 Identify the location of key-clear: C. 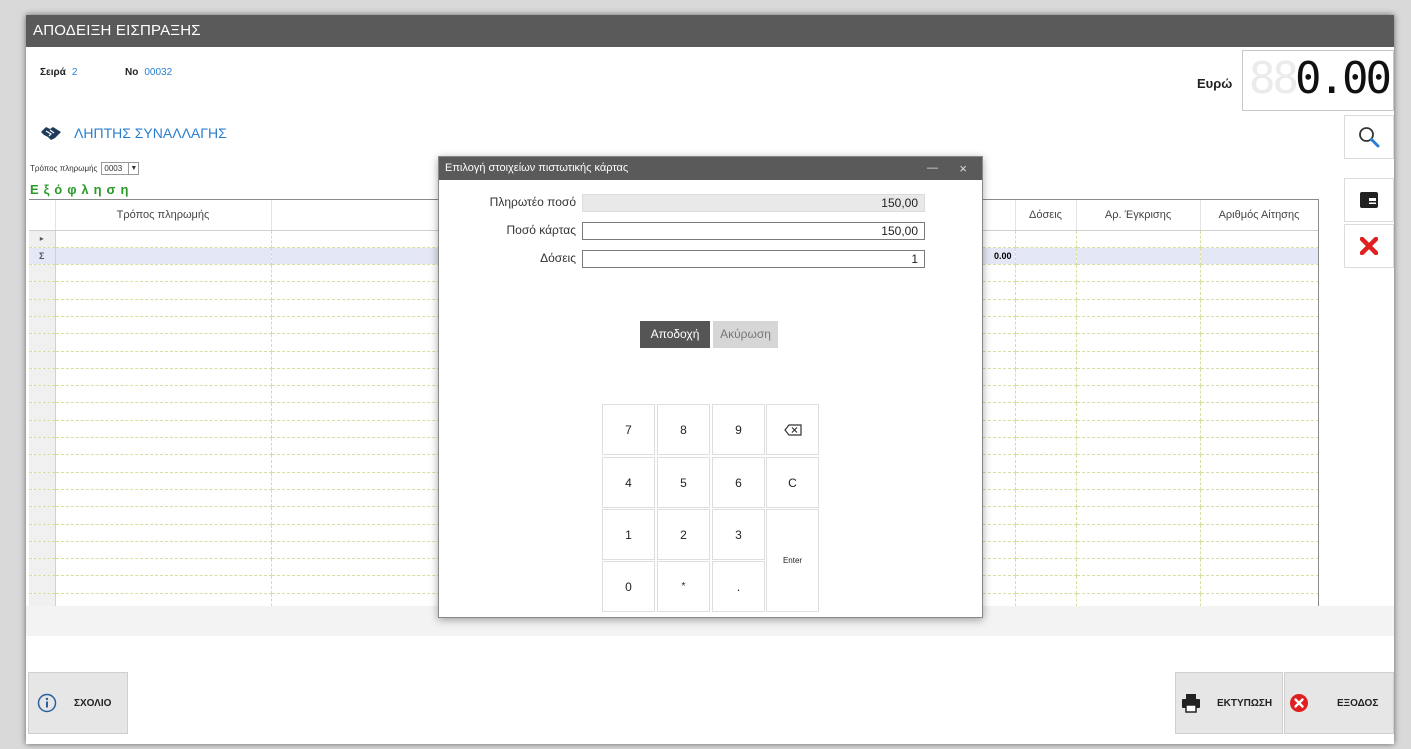
(792, 482).